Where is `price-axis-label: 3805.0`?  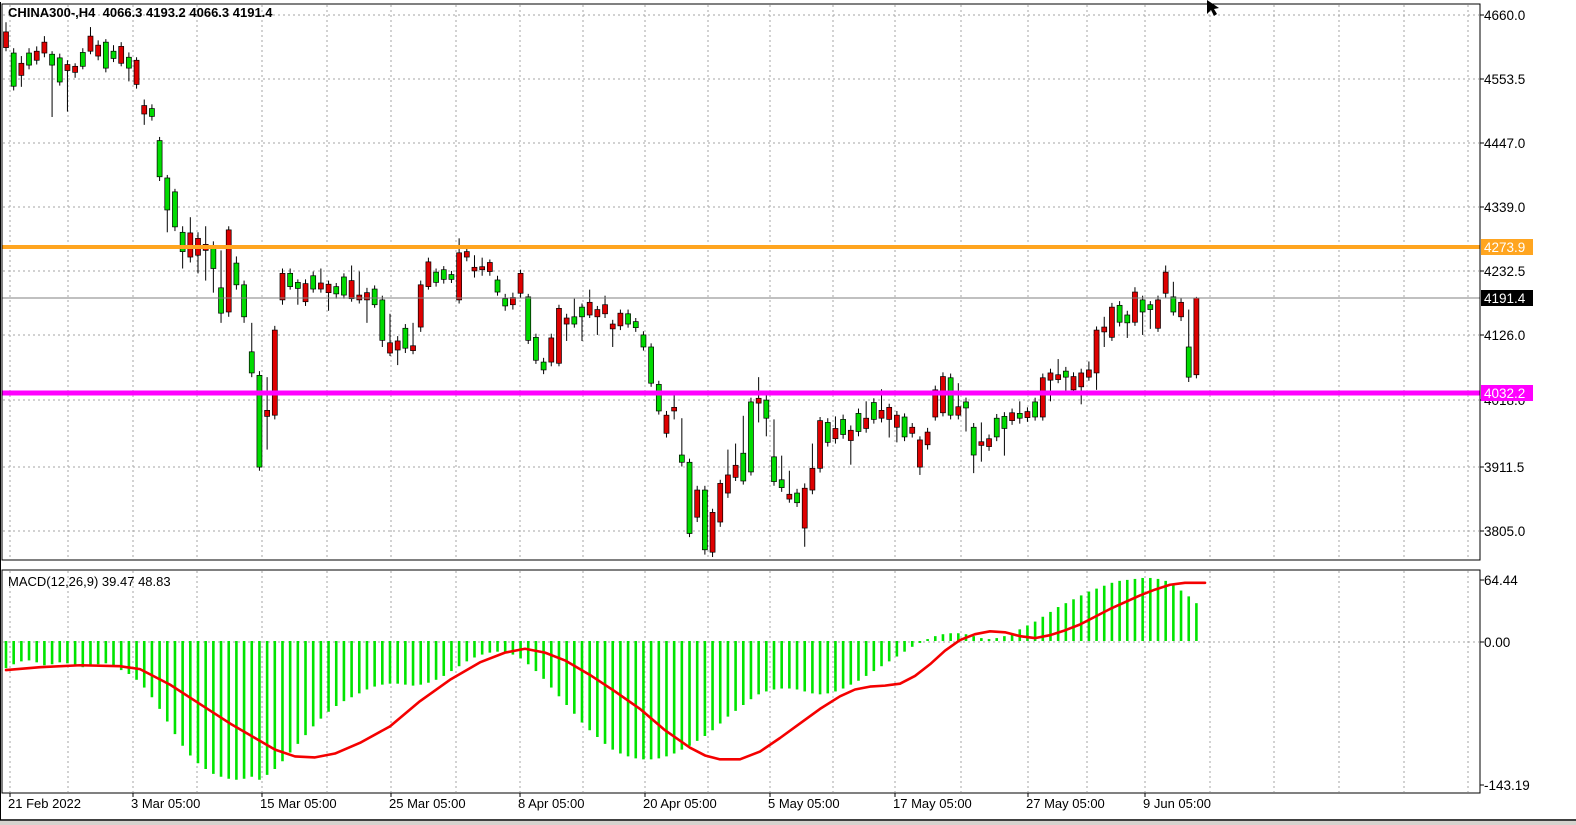 price-axis-label: 3805.0 is located at coordinates (1504, 531).